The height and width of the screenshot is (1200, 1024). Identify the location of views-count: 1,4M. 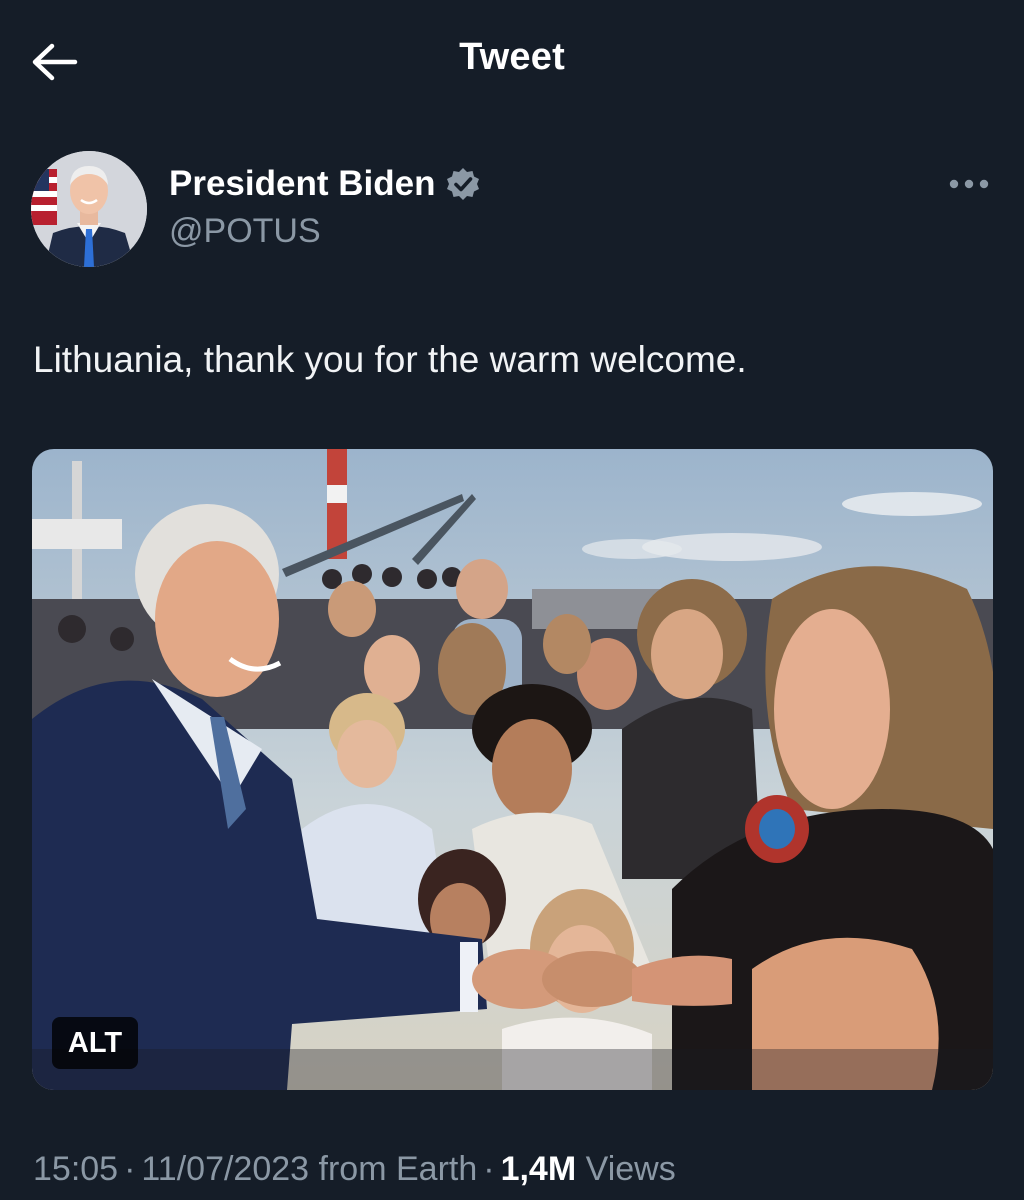
(539, 1169).